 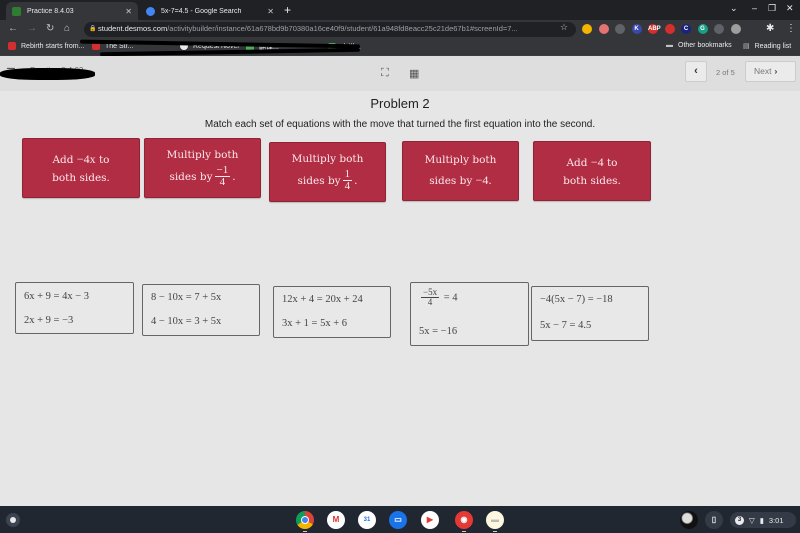 I want to click on move-card-multiply-quarter: Multiply both sides by 1 4., so click(x=327, y=172).